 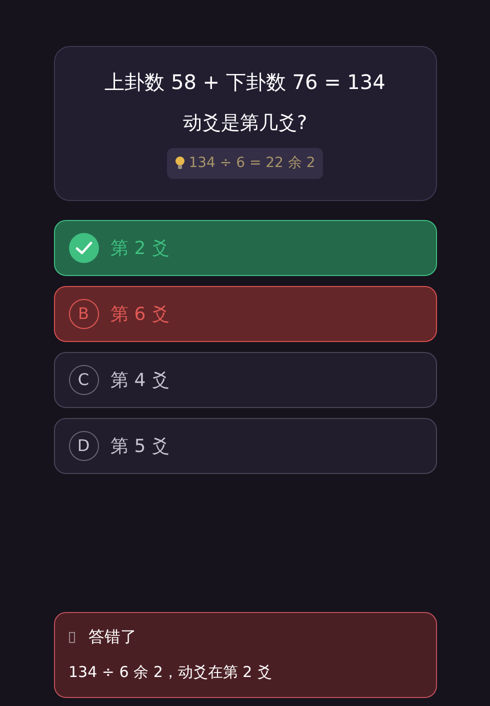 What do you see at coordinates (140, 380) in the screenshot?
I see `option-text: 第 4 爻` at bounding box center [140, 380].